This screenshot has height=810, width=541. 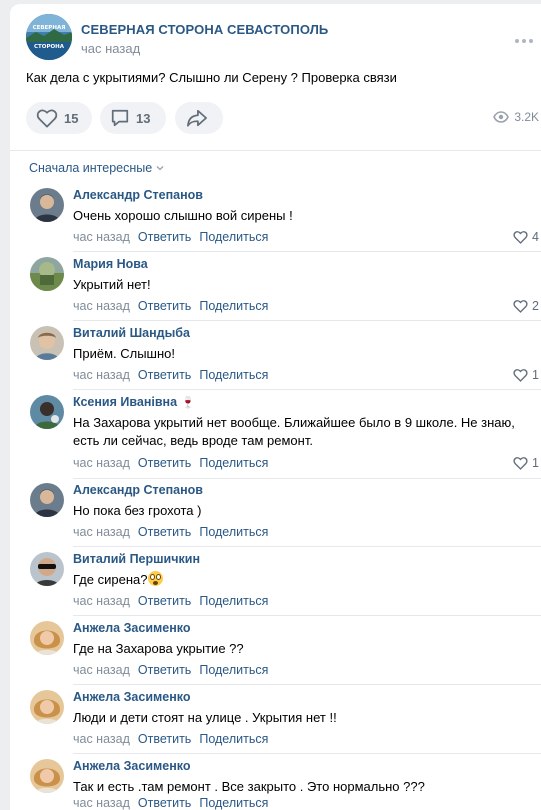 What do you see at coordinates (49, 47) in the screenshot?
I see `group-avatar-text: СТОРОНА` at bounding box center [49, 47].